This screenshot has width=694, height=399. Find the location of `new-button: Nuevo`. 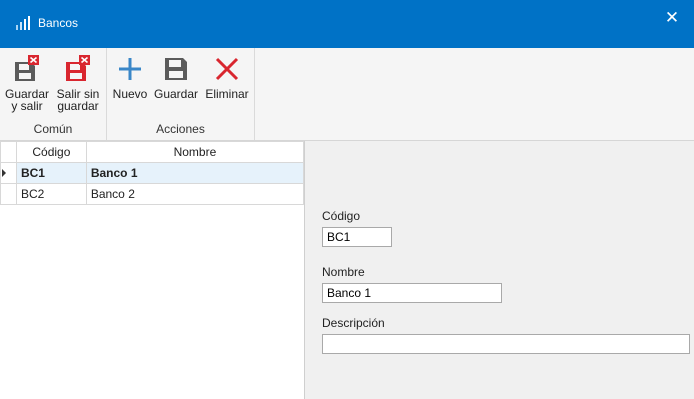

new-button: Nuevo is located at coordinates (130, 77).